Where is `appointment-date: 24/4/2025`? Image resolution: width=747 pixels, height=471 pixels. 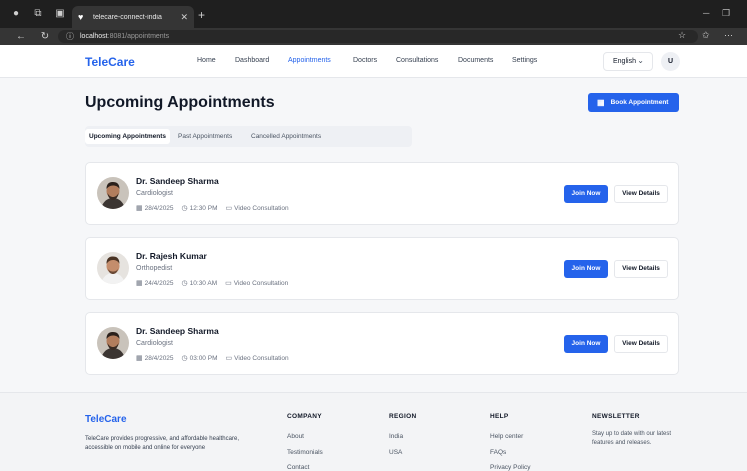
appointment-date: 24/4/2025 is located at coordinates (159, 283).